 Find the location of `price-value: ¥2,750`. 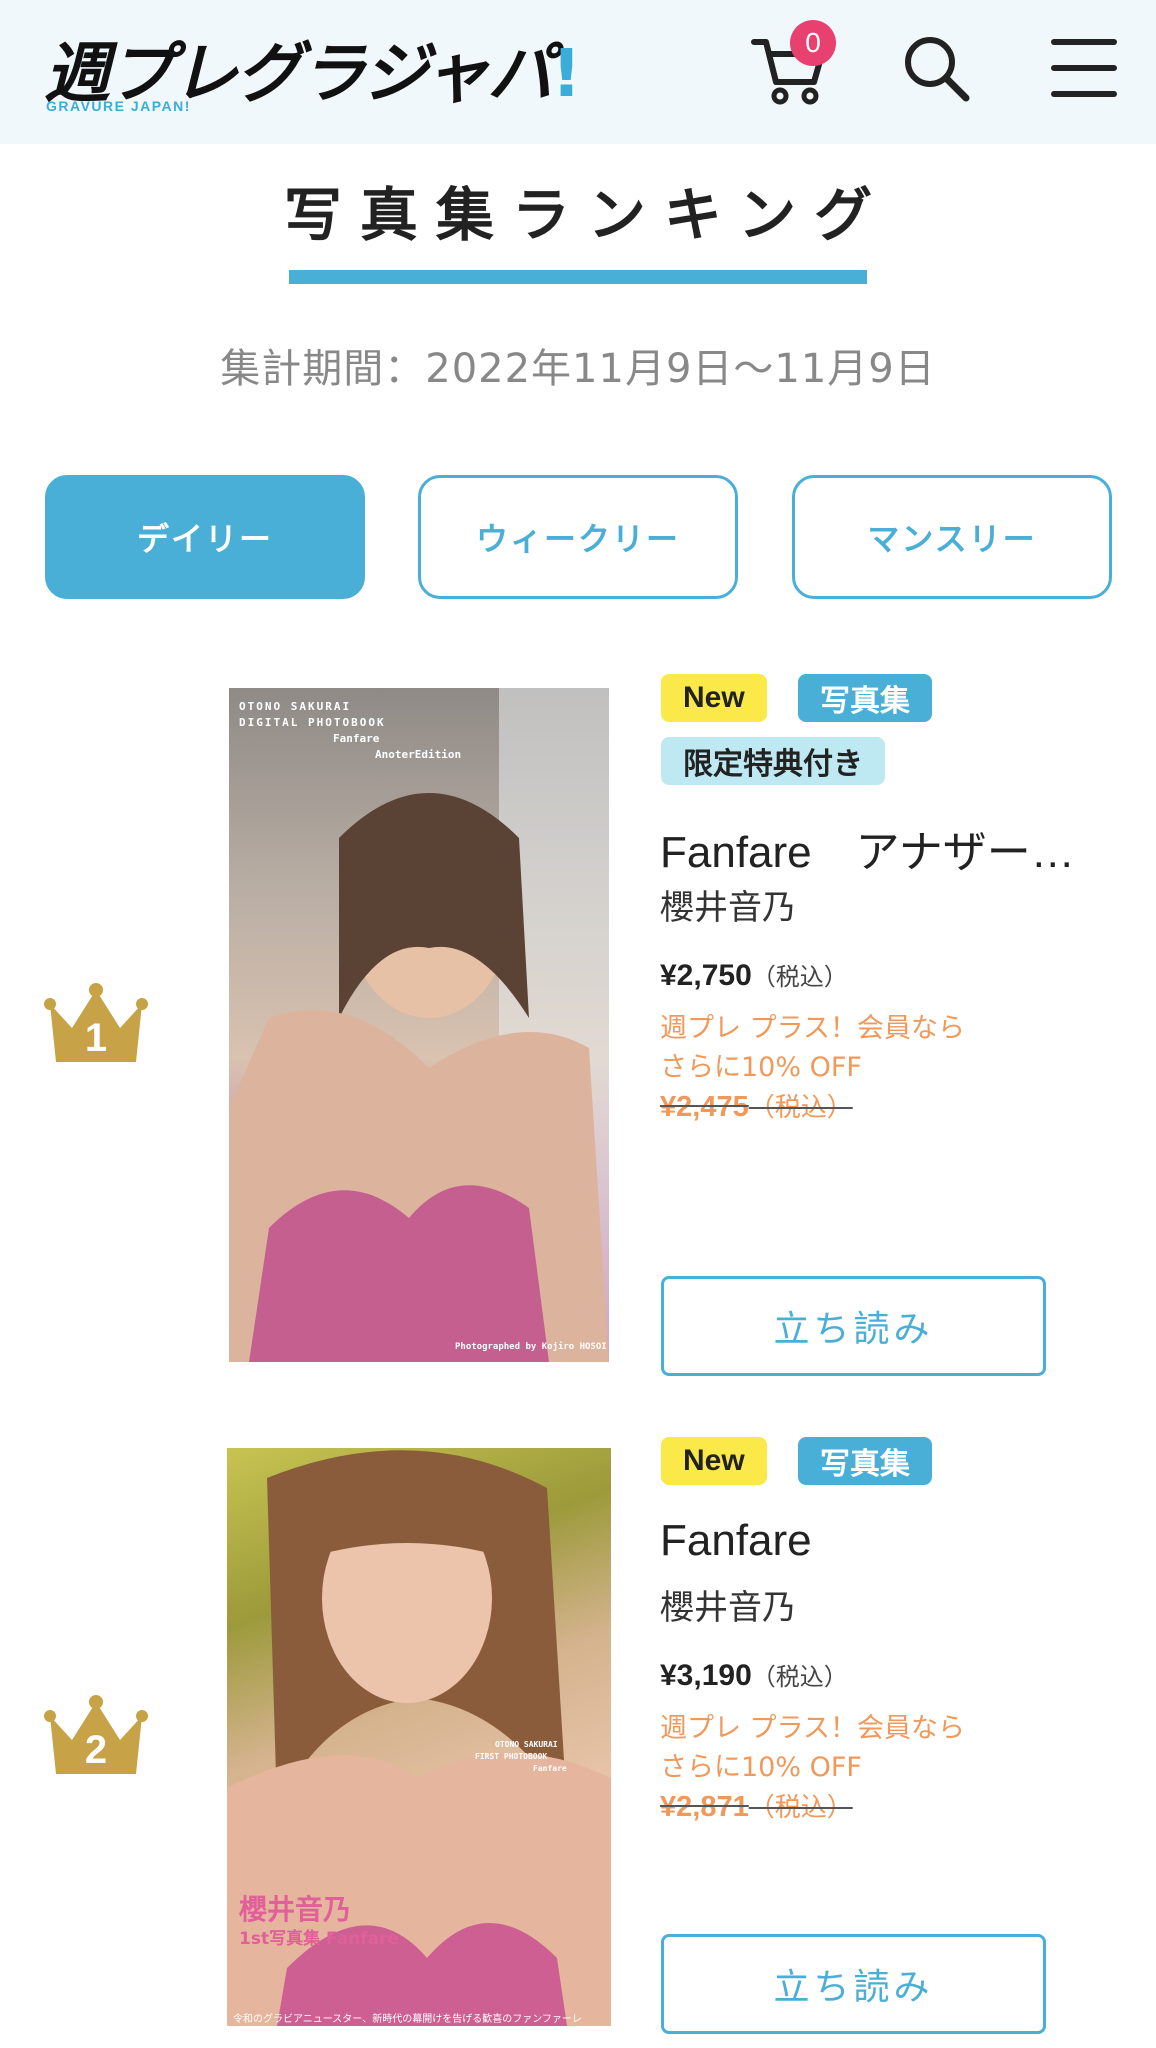

price-value: ¥2,750 is located at coordinates (706, 975).